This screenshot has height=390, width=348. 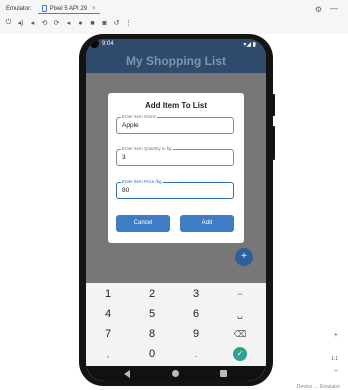 I want to click on backspace-icon: ⌫, so click(x=240, y=334).